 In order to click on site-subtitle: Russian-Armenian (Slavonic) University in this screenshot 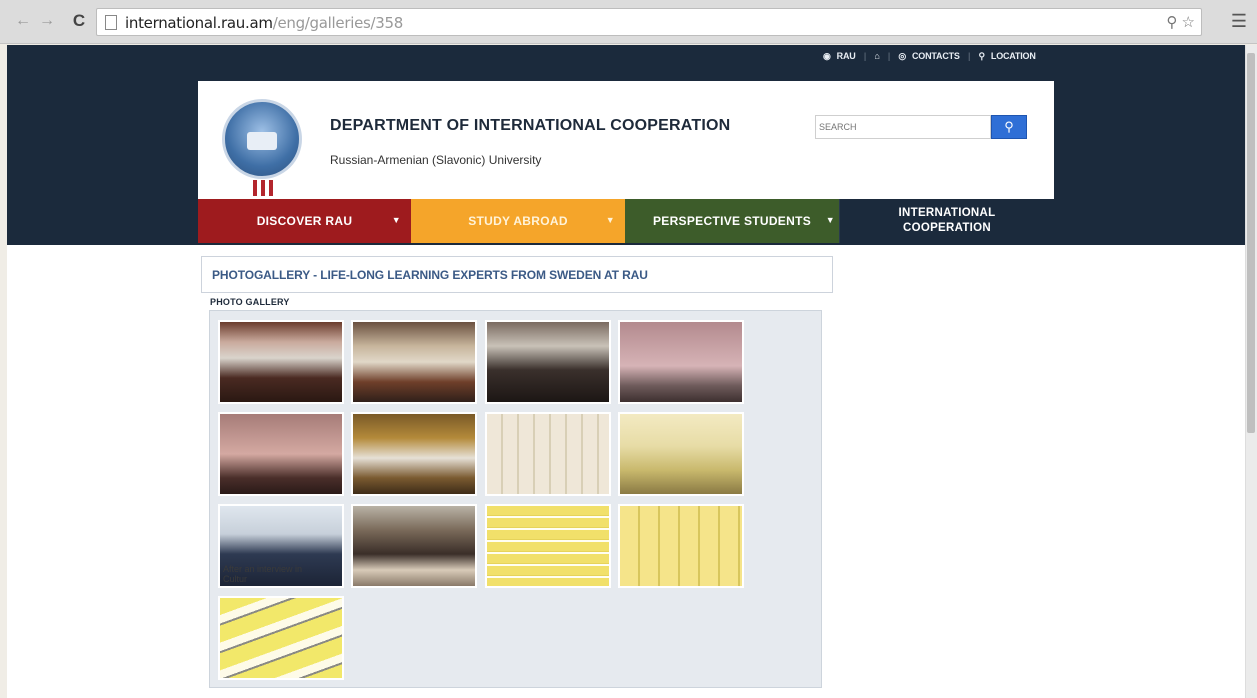, I will do `click(436, 160)`.